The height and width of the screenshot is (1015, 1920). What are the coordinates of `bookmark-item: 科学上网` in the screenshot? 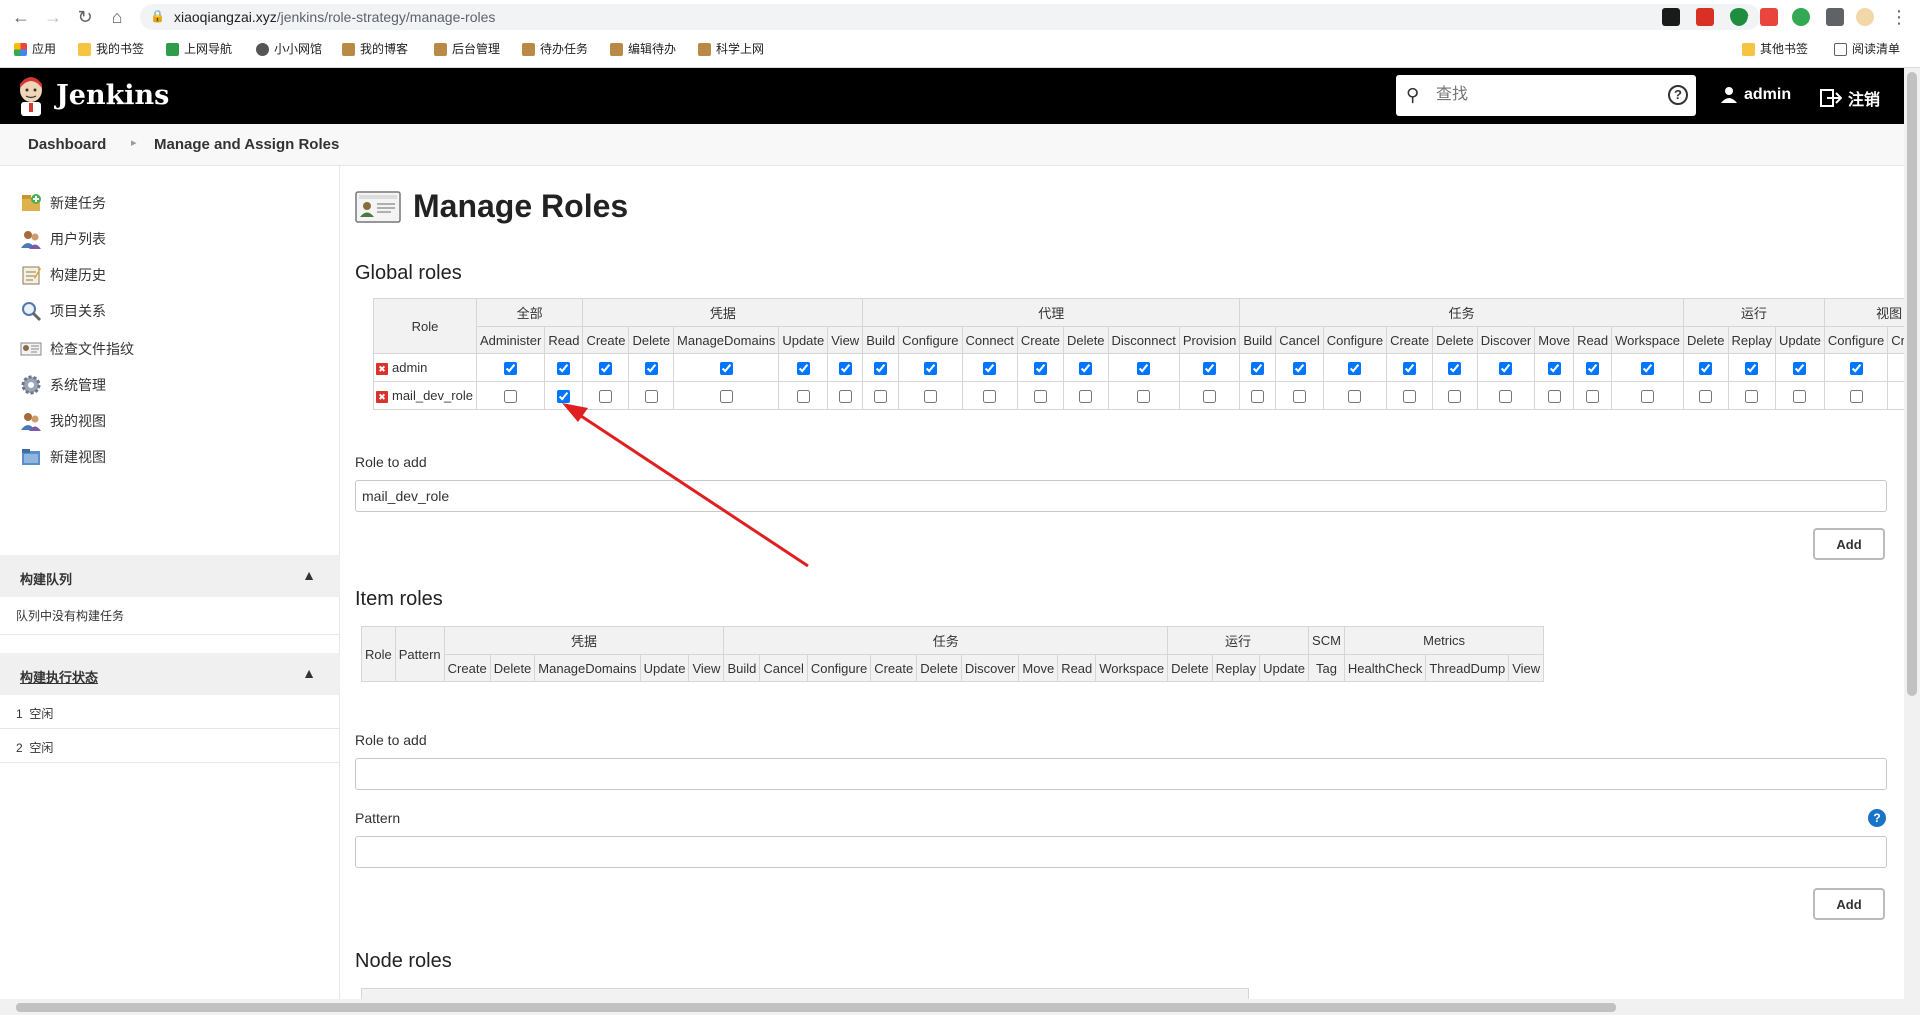 It's located at (731, 49).